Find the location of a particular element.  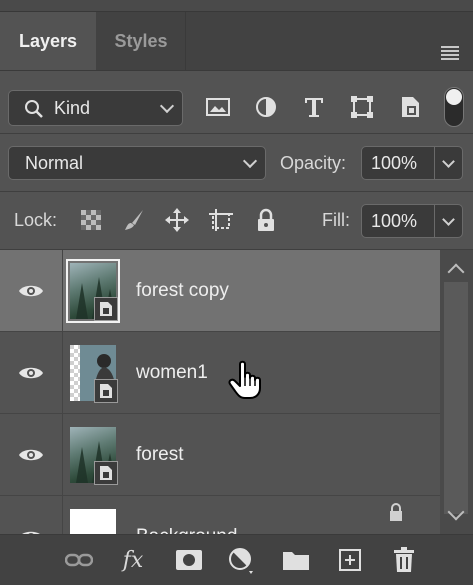

layers-bottom-toolbar: fx is located at coordinates (236, 559).